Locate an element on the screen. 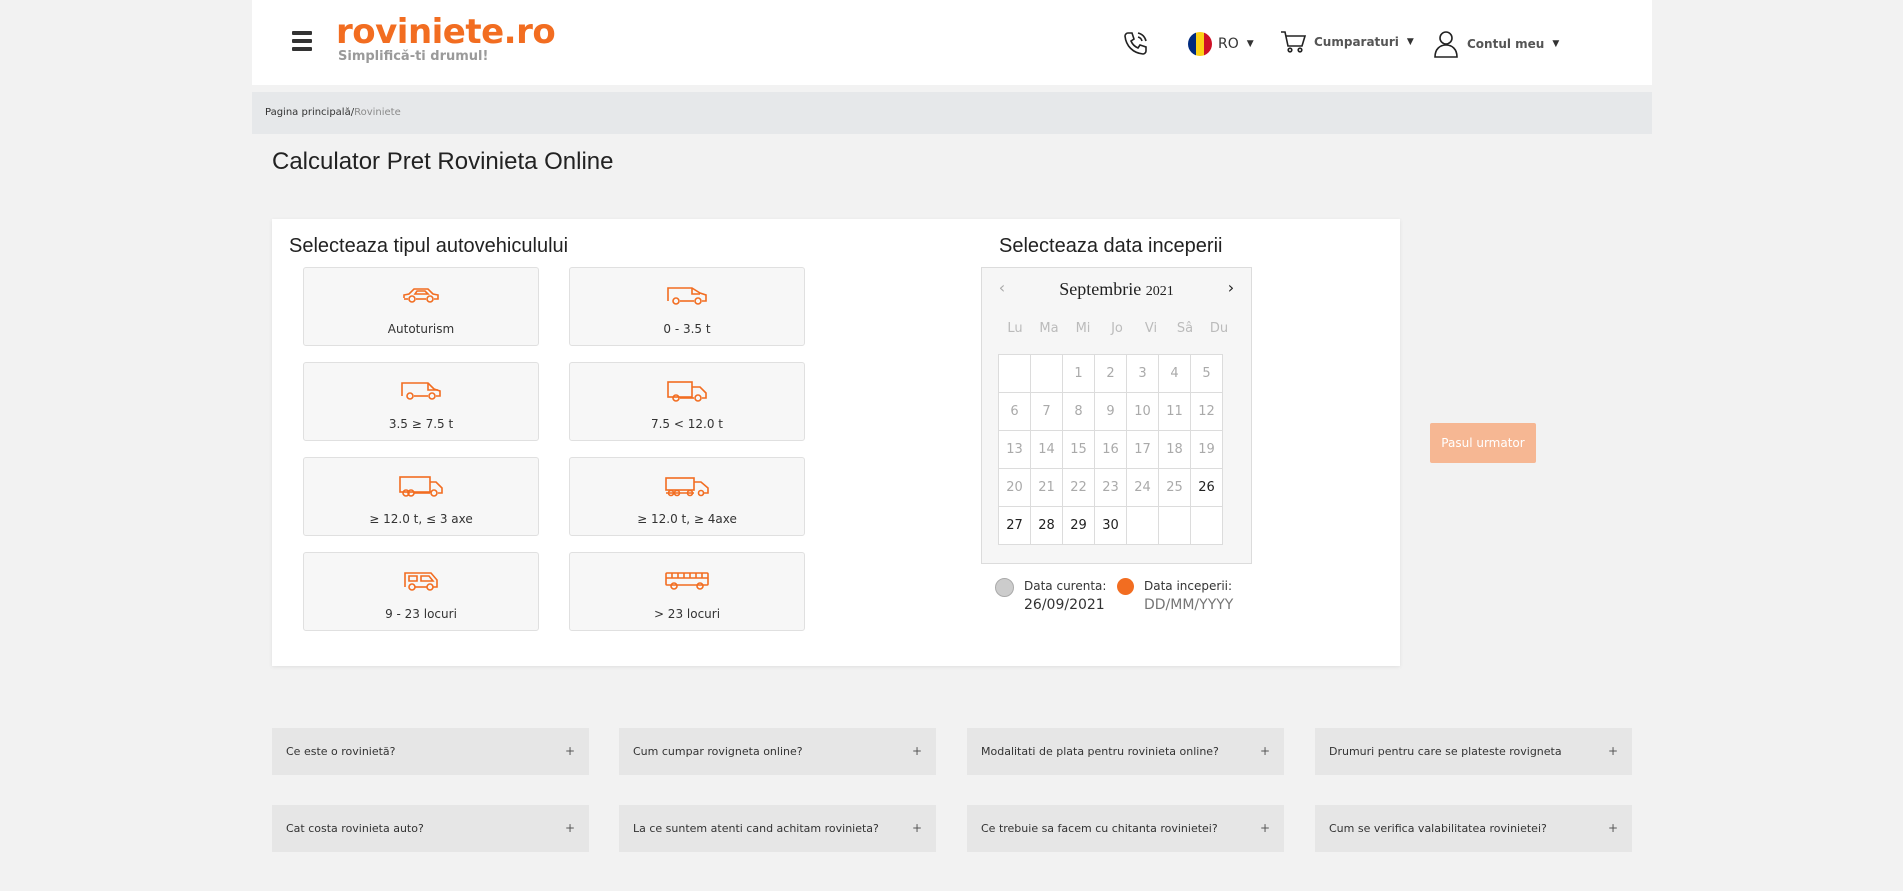 The height and width of the screenshot is (891, 1903). calendar-day: 9 is located at coordinates (1110, 411).